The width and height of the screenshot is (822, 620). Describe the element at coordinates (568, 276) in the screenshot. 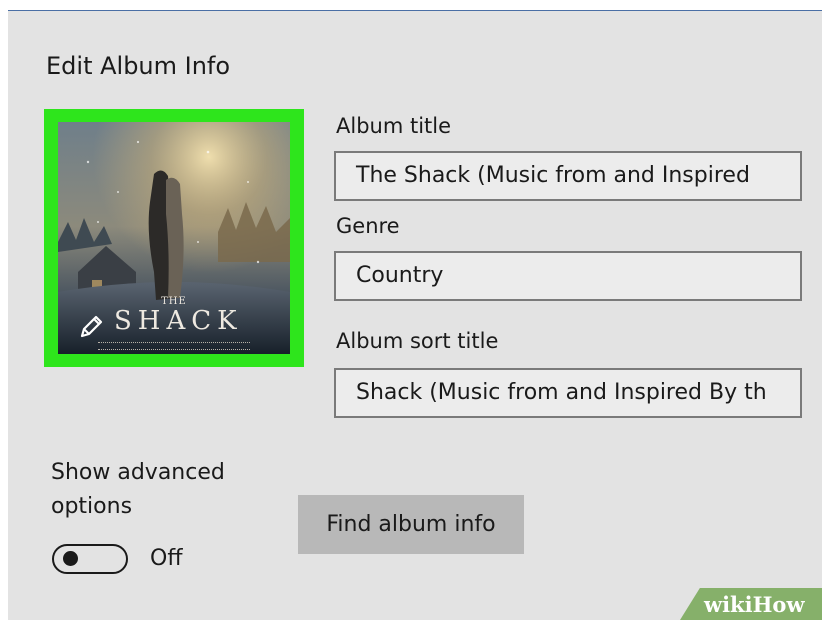

I see `genre-field: Country` at that location.